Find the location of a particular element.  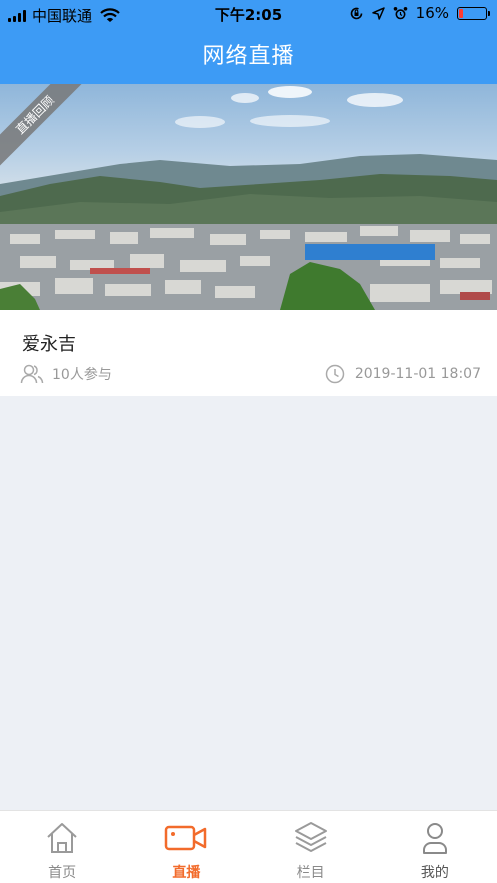

tab-mine-label: 我的 is located at coordinates (434, 873).